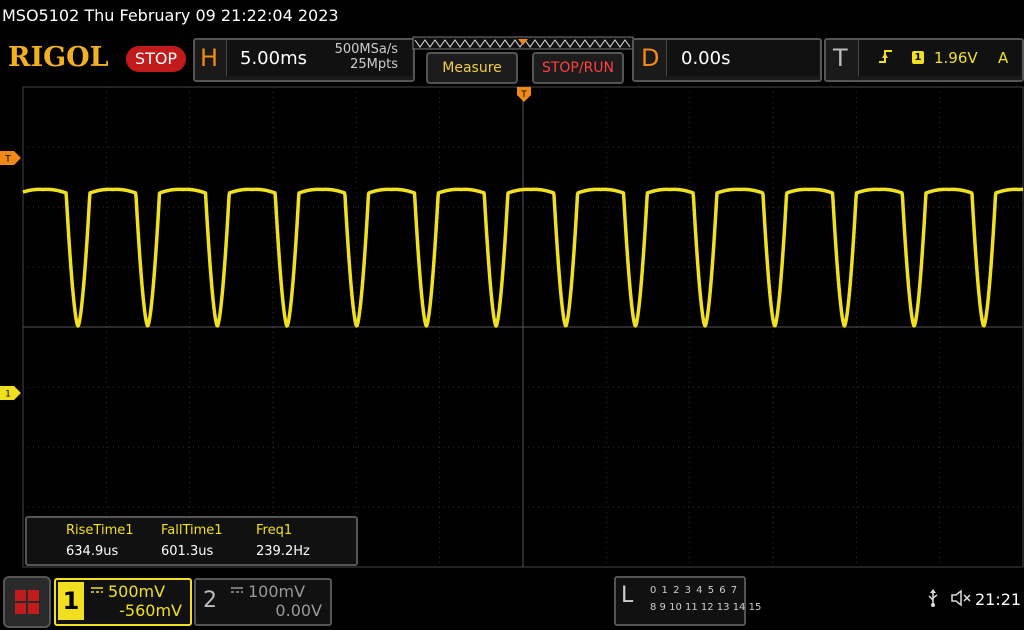  I want to click on main-menu-button, so click(27, 602).